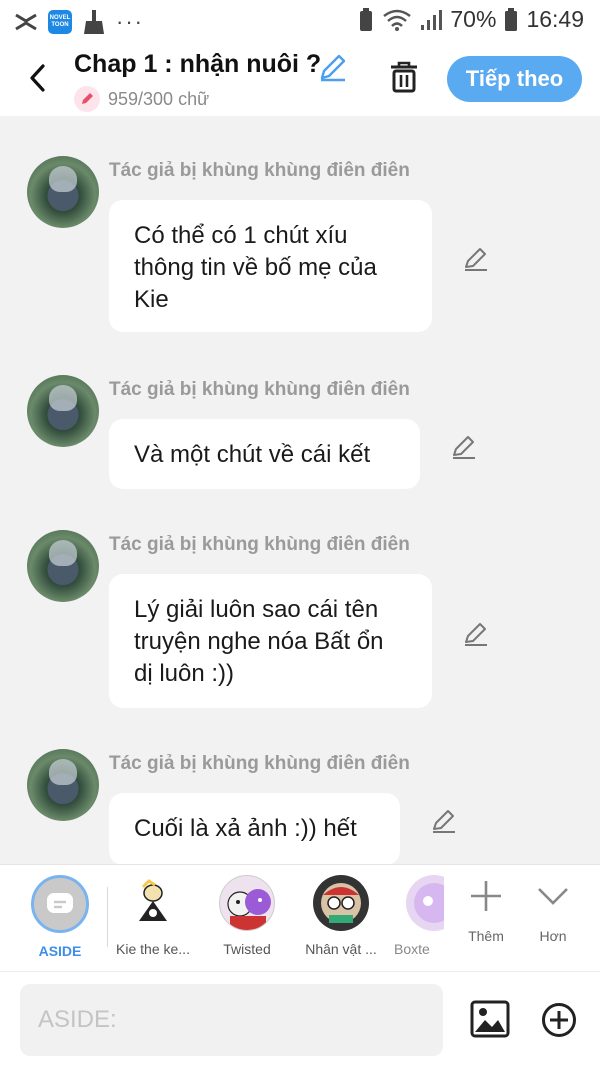 Image resolution: width=600 pixels, height=1067 pixels. I want to click on back-button, so click(37, 78).